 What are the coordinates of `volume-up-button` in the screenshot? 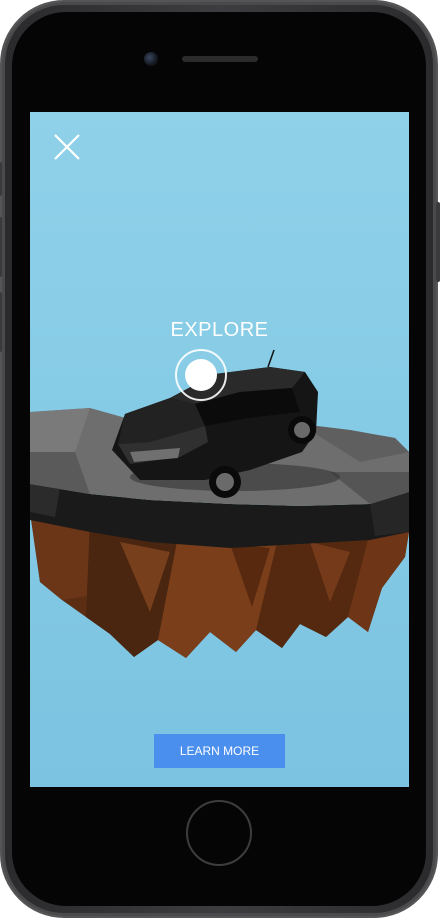 It's located at (1, 247).